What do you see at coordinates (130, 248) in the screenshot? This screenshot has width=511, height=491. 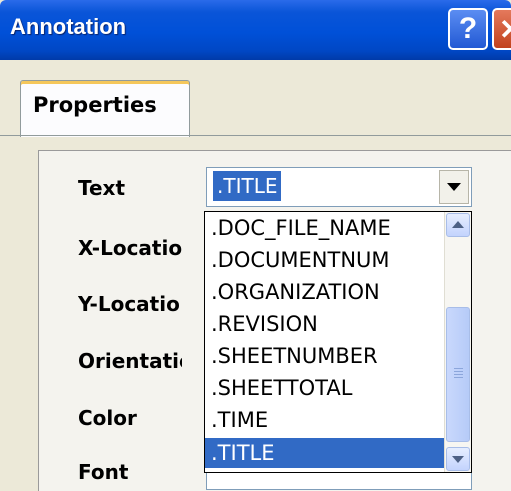 I see `label-x-location: X-Locatio` at bounding box center [130, 248].